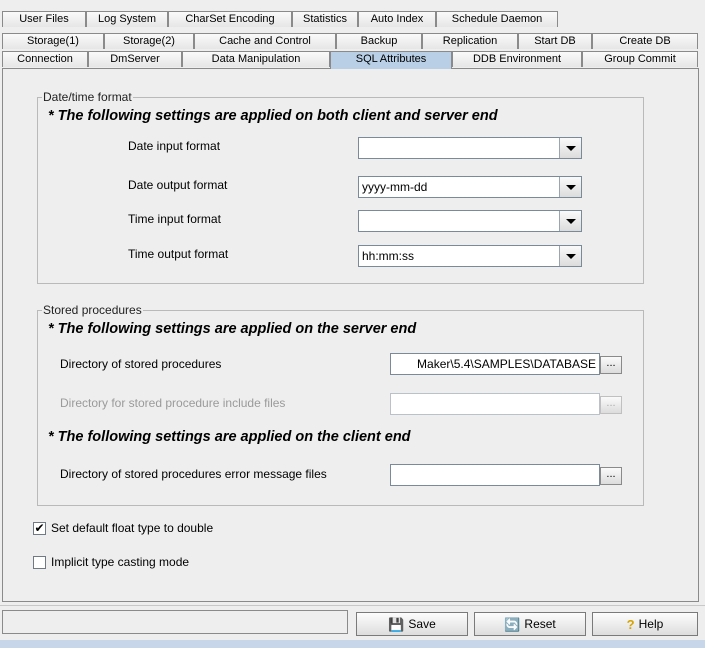 The height and width of the screenshot is (648, 705). I want to click on stored-procedures-dir-field: Maker\5.4\SAMPLES\DATABASE, so click(495, 364).